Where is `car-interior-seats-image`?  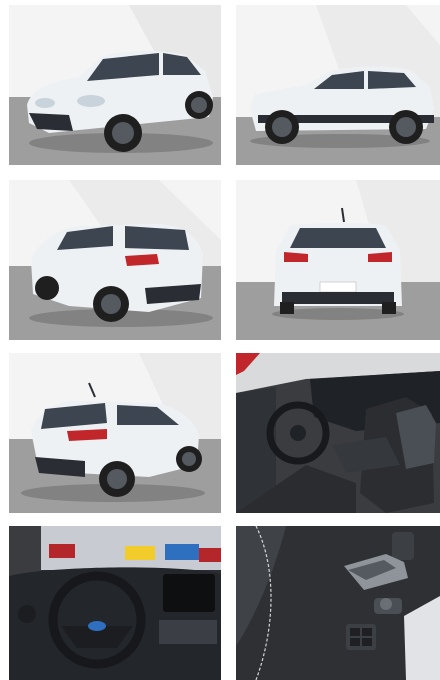 car-interior-seats-image is located at coordinates (338, 433).